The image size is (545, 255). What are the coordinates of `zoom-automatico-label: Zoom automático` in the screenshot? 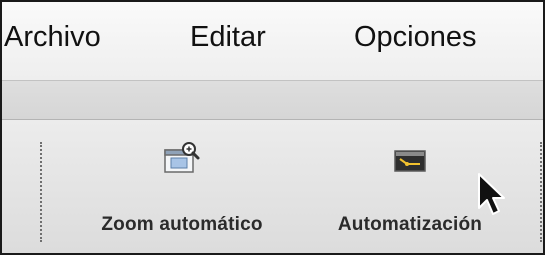 It's located at (182, 224).